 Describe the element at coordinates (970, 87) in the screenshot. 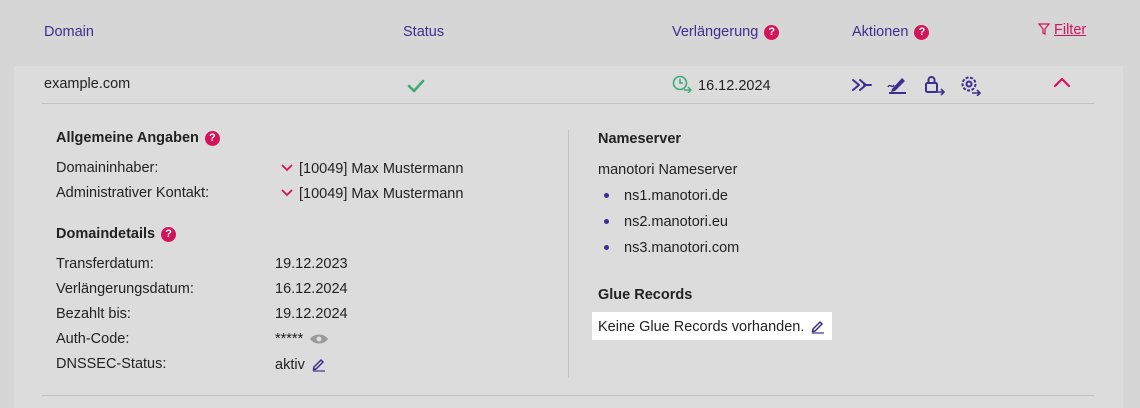

I see `settings-transfer-icon` at that location.